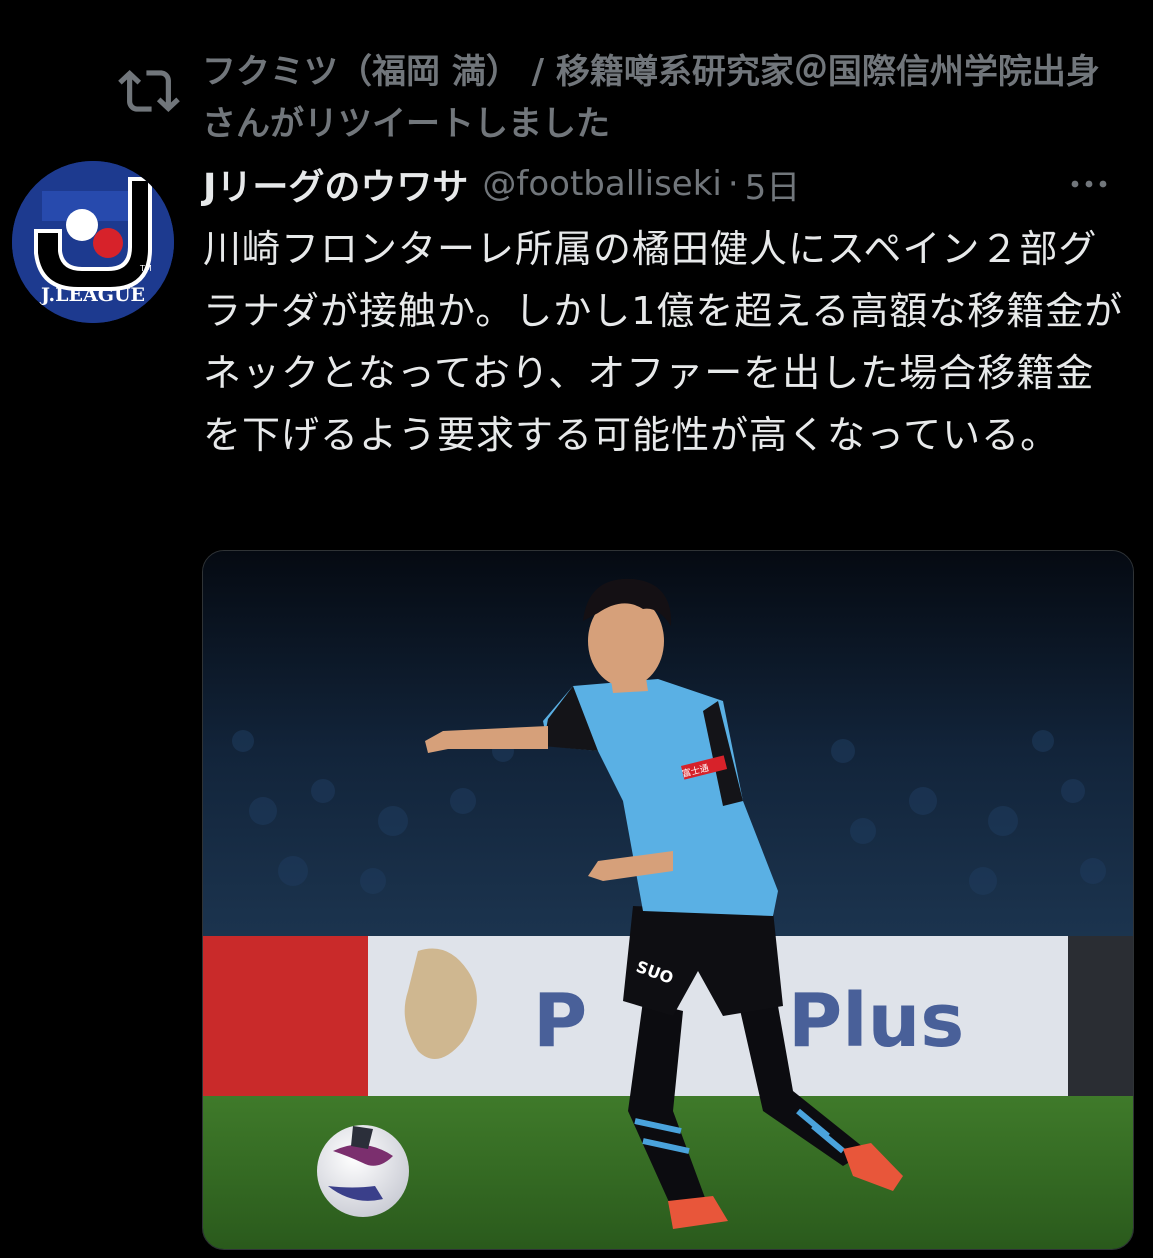  What do you see at coordinates (876, 1021) in the screenshot?
I see `board-text: Plus` at bounding box center [876, 1021].